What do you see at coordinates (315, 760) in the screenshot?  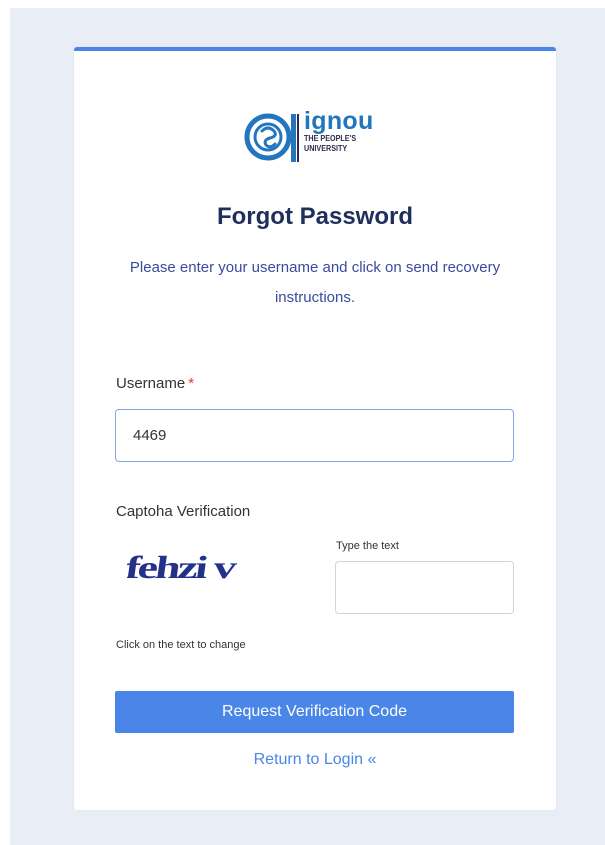 I see `return-to-login-link: Return to Login «` at bounding box center [315, 760].